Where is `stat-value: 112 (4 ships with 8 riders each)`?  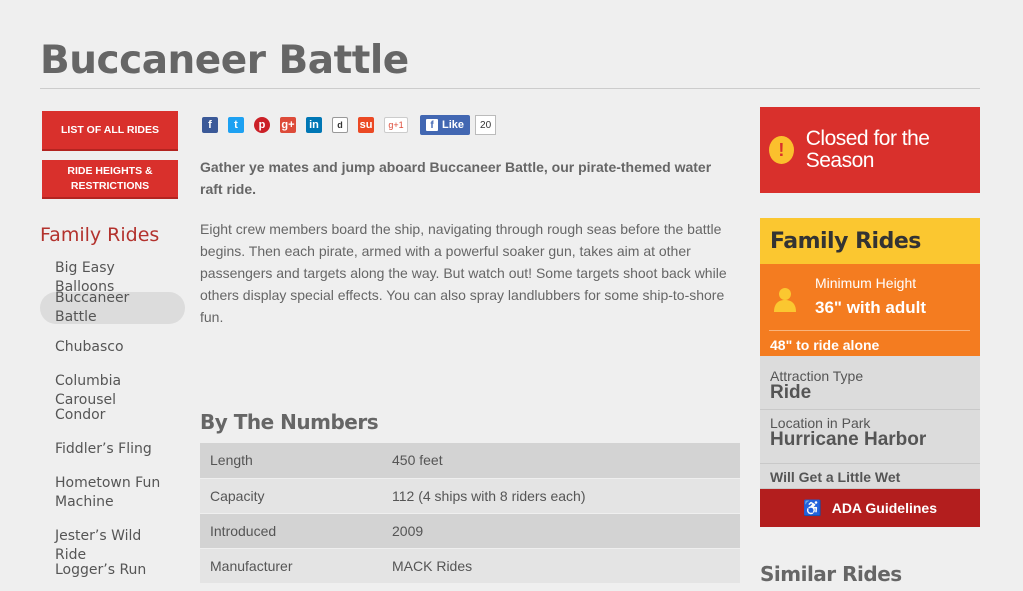
stat-value: 112 (4 ships with 8 riders each) is located at coordinates (561, 496).